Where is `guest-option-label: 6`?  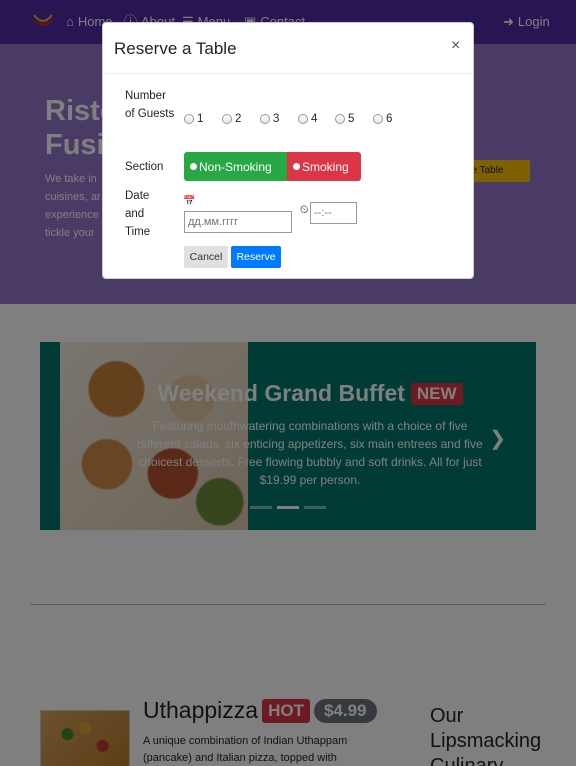 guest-option-label: 6 is located at coordinates (389, 119).